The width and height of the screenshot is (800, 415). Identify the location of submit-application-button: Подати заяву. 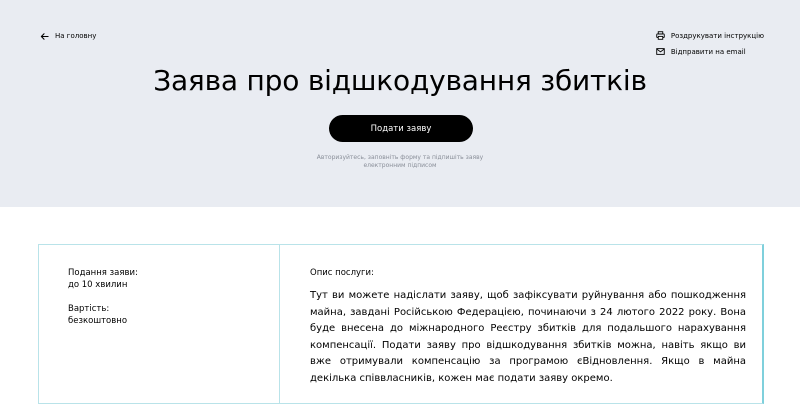
(401, 128).